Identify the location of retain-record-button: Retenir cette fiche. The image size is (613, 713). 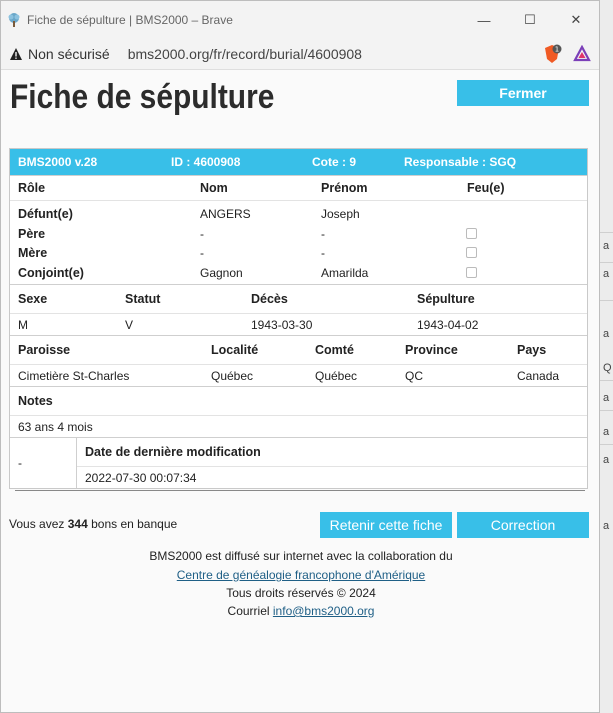
(386, 525).